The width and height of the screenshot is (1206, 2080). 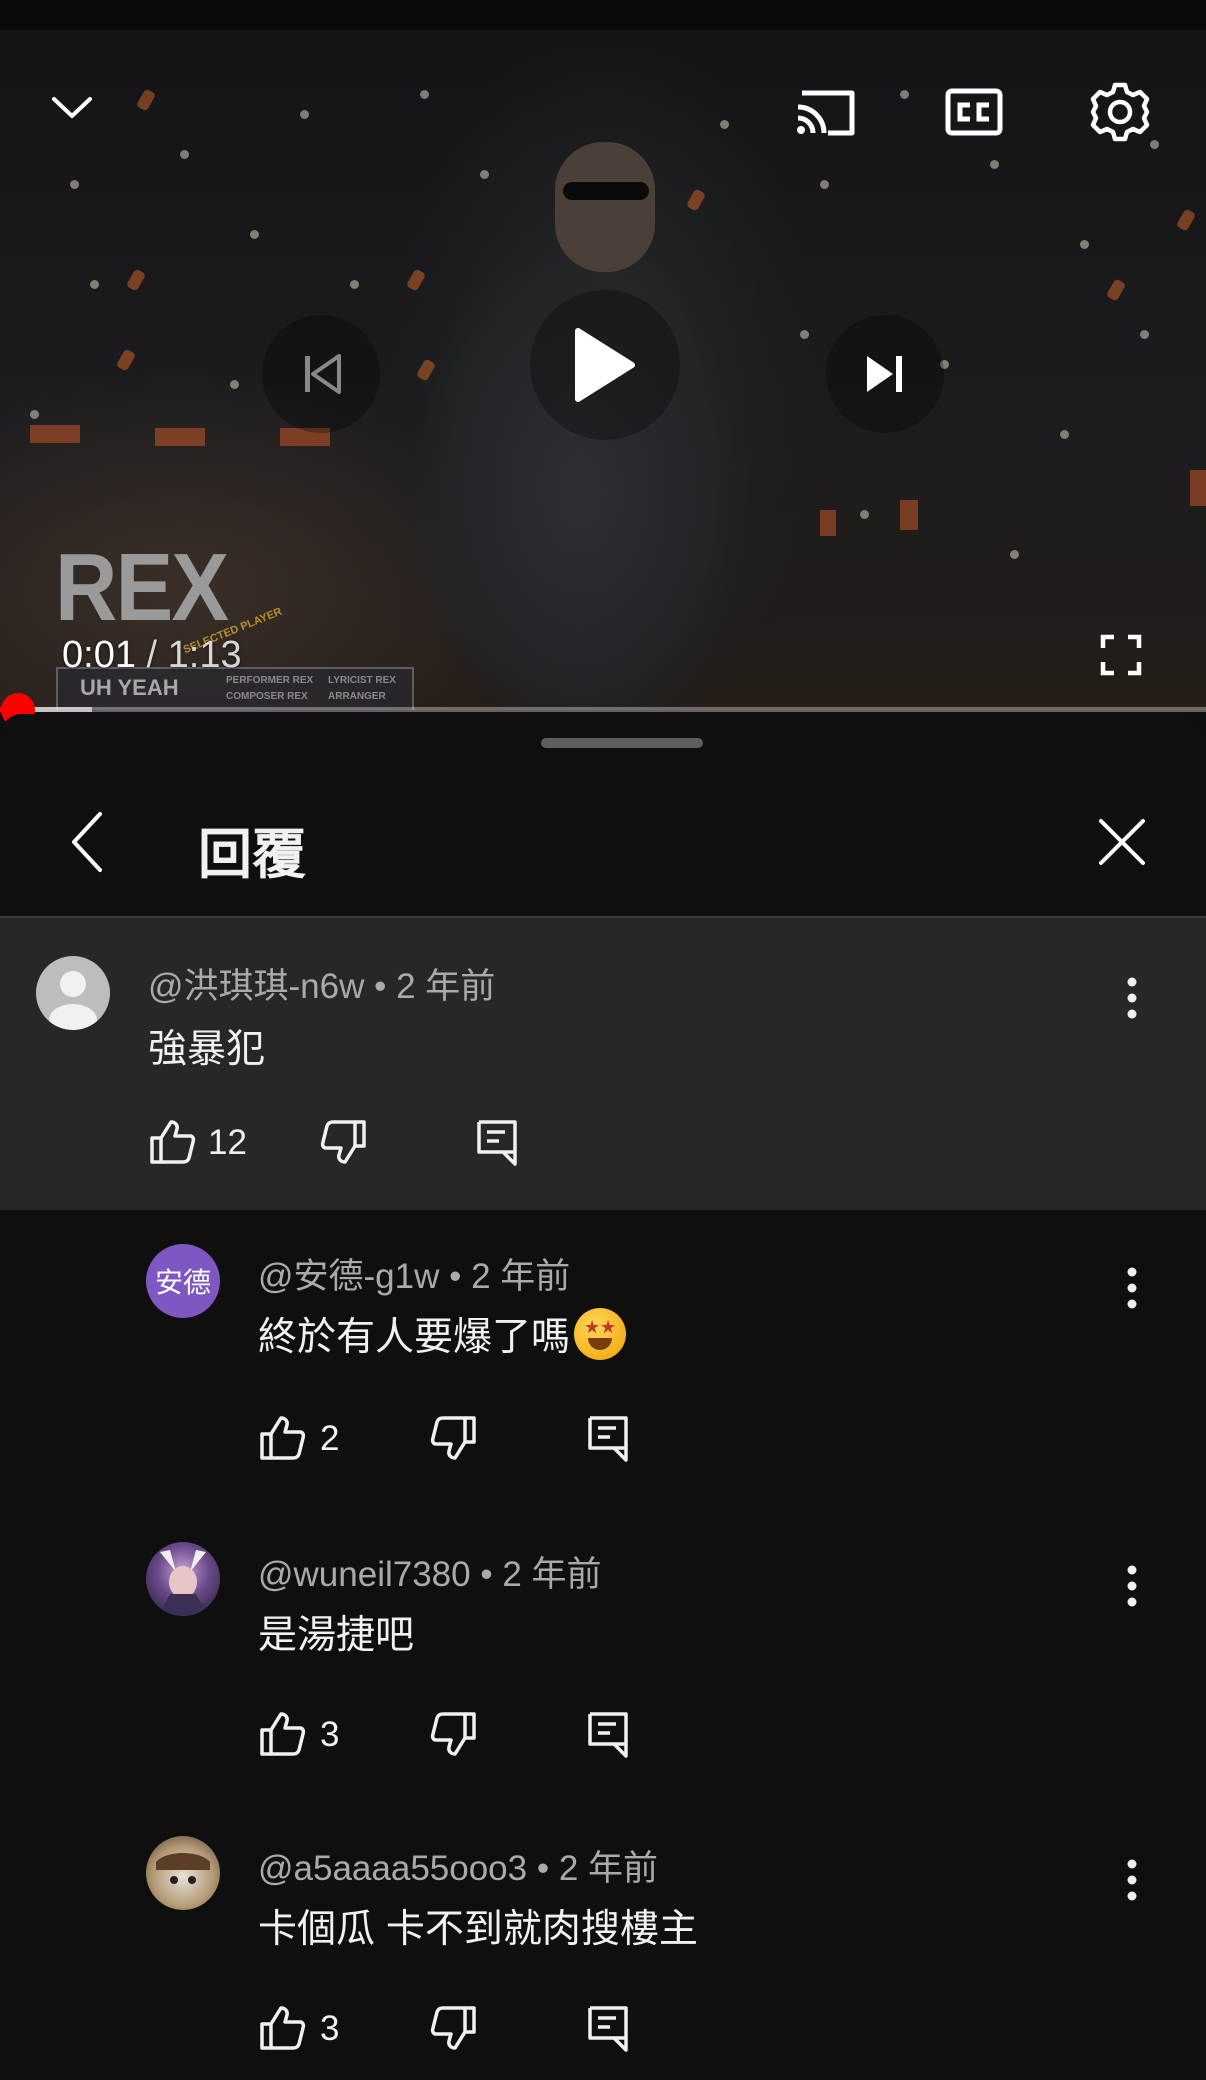 What do you see at coordinates (885, 374) in the screenshot?
I see `next-icon` at bounding box center [885, 374].